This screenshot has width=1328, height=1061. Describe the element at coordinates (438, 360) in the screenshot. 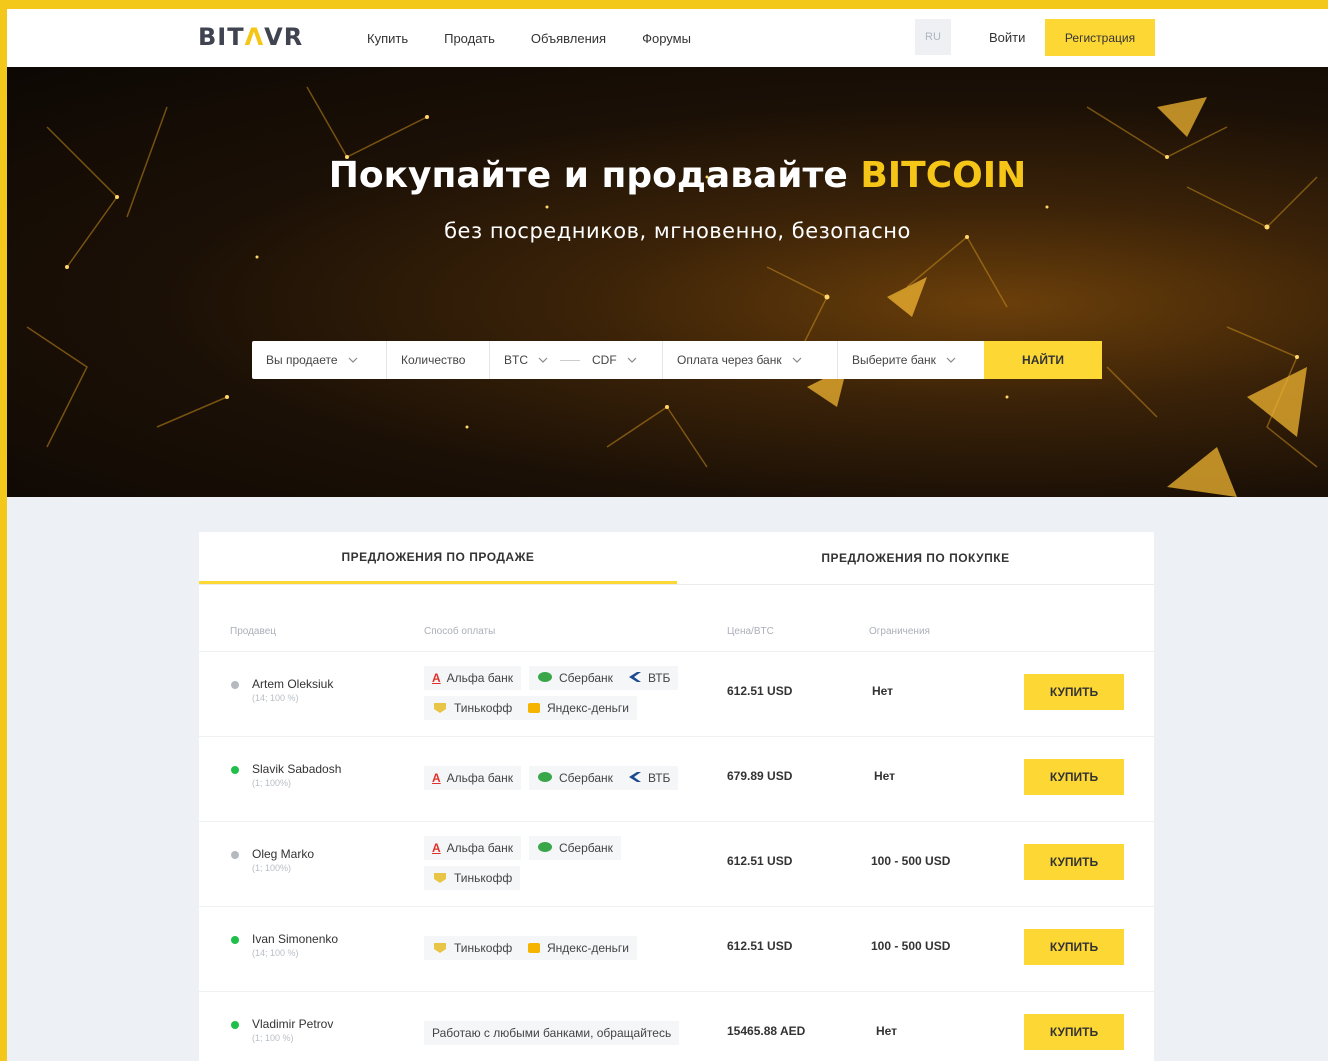

I see `amount-input: Количество` at that location.